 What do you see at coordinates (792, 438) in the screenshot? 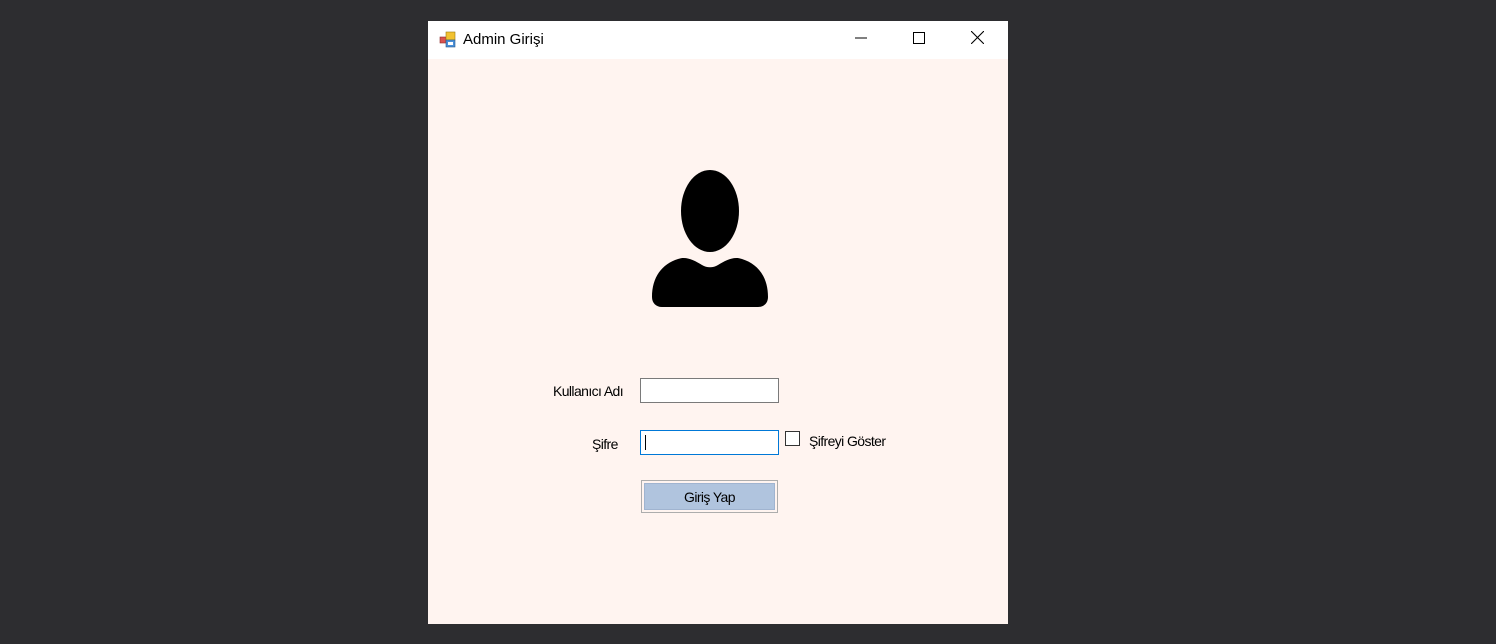
I see `show-password-checkbox` at bounding box center [792, 438].